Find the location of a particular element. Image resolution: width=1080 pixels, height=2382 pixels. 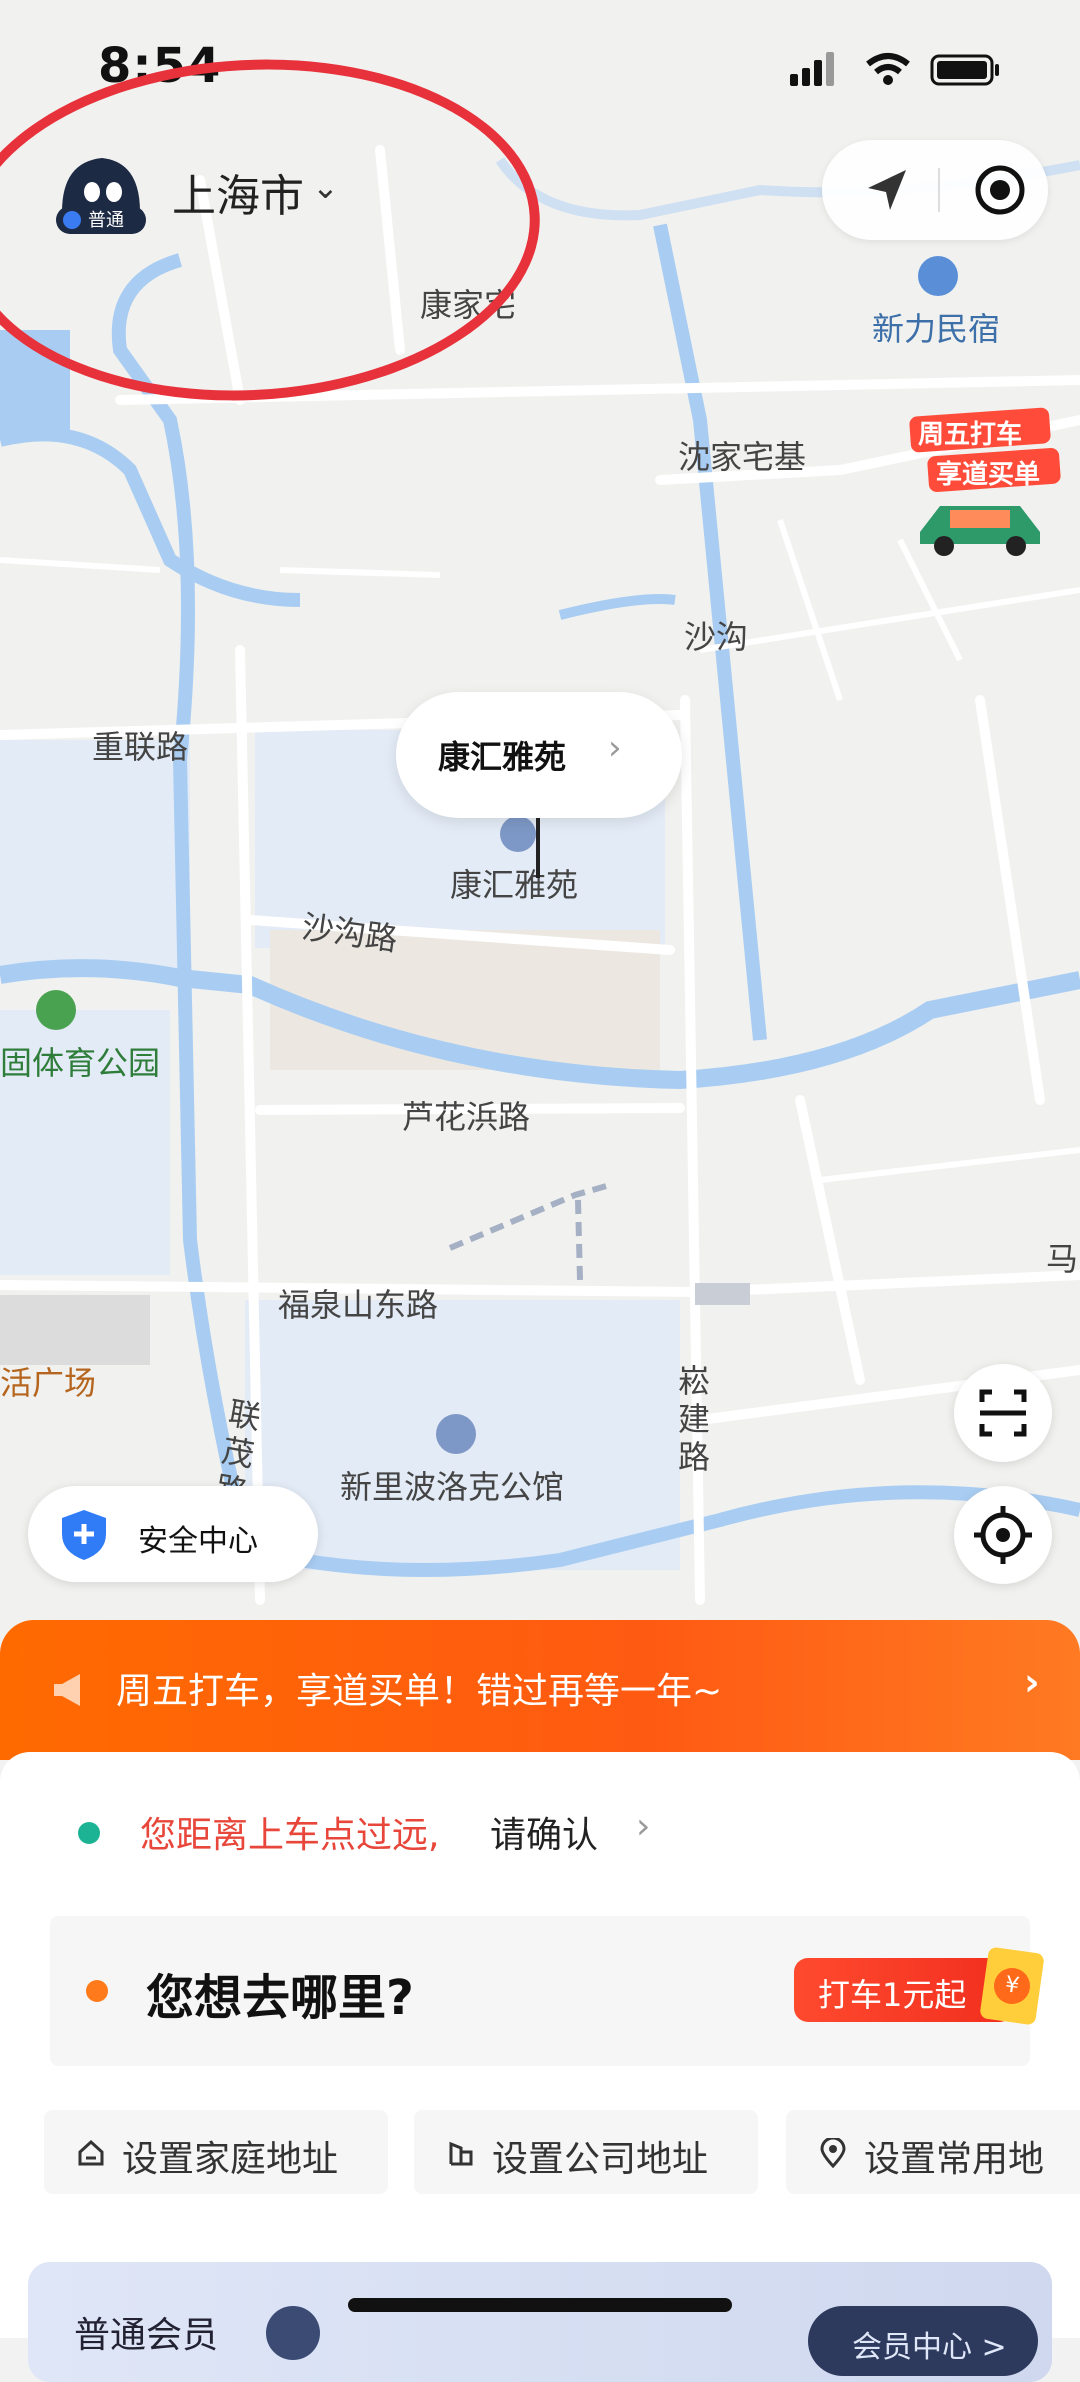

divider is located at coordinates (939, 190).